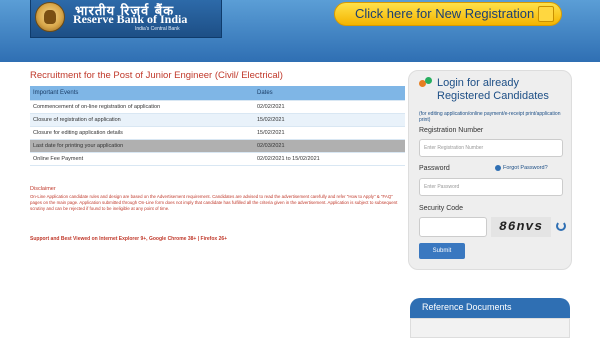  What do you see at coordinates (142, 93) in the screenshot?
I see `column-header-events: Important Events` at bounding box center [142, 93].